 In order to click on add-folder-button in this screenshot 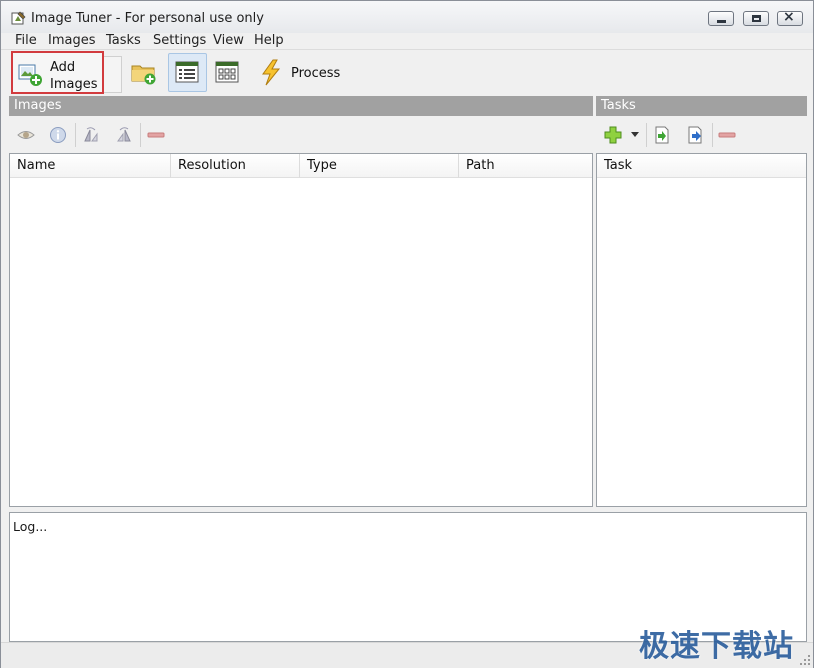, I will do `click(144, 72)`.